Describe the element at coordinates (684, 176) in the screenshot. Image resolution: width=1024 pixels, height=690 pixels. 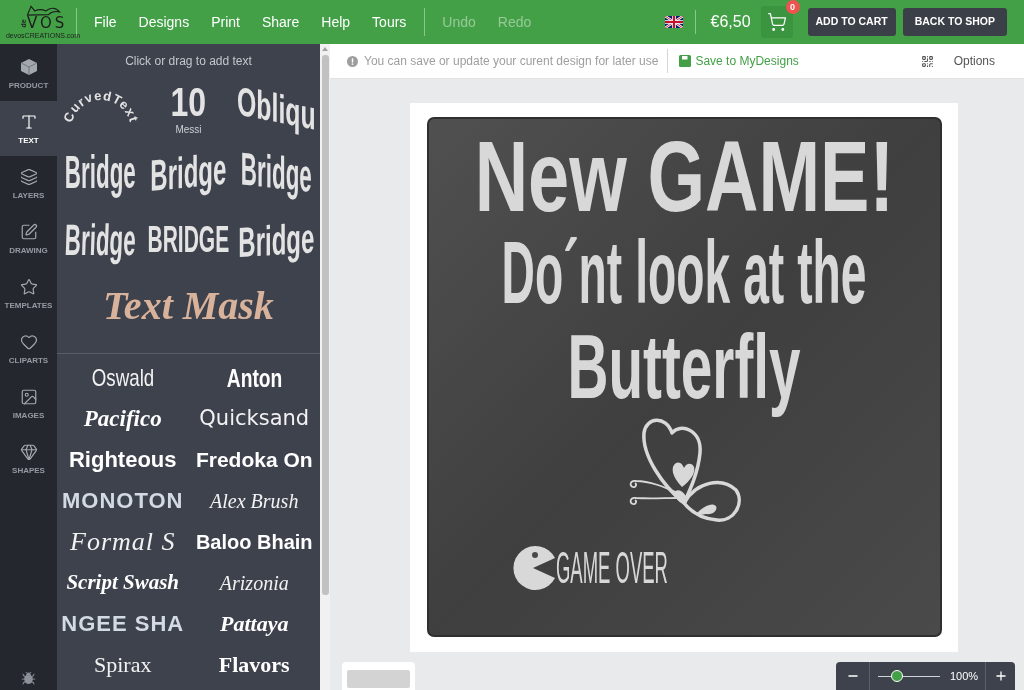
I see `design-text: New GAME!` at that location.